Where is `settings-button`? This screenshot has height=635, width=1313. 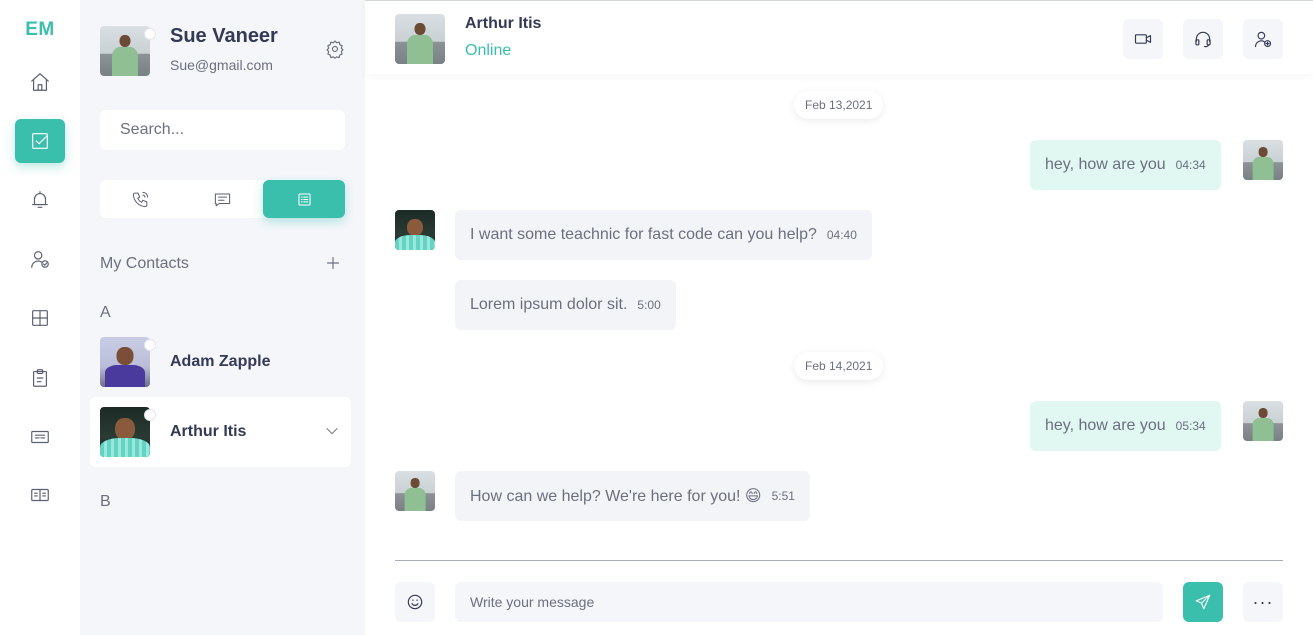
settings-button is located at coordinates (335, 49).